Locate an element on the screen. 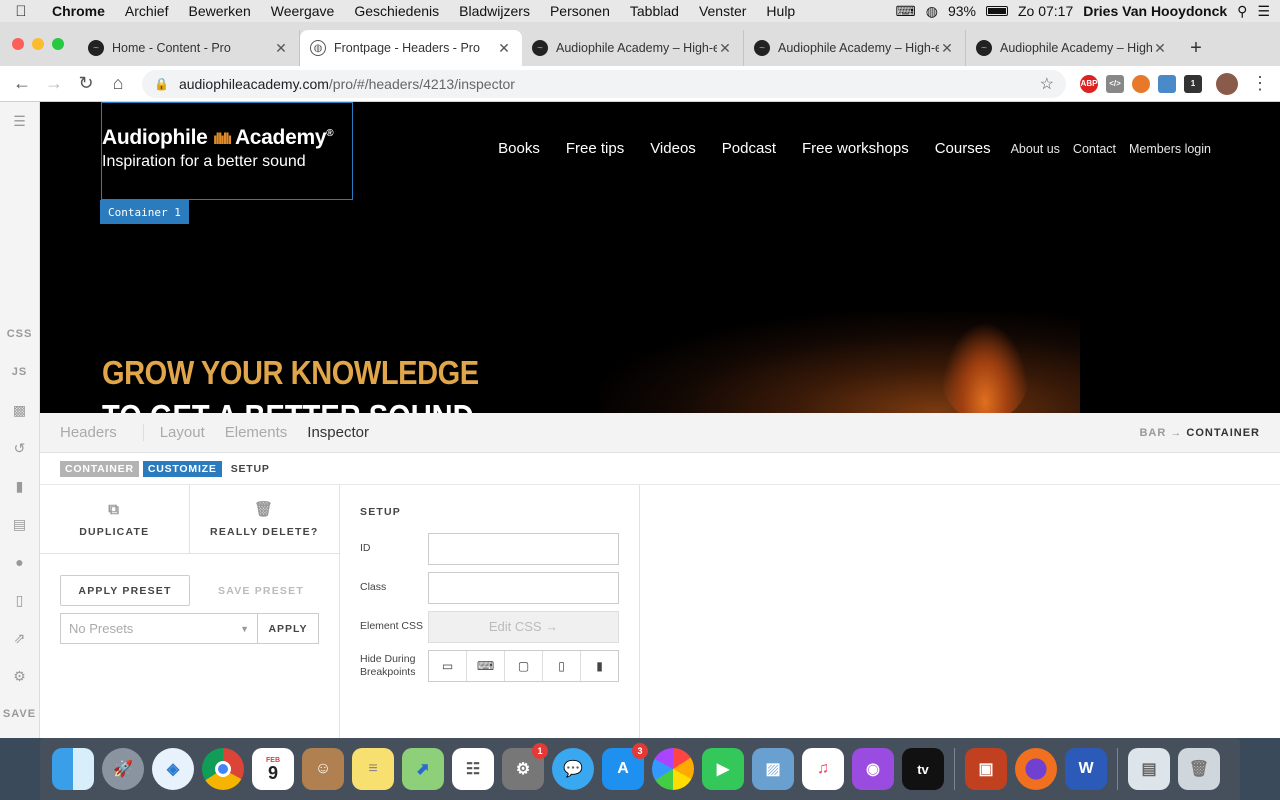 The width and height of the screenshot is (1280, 800). phone-icon: ▮ is located at coordinates (599, 666).